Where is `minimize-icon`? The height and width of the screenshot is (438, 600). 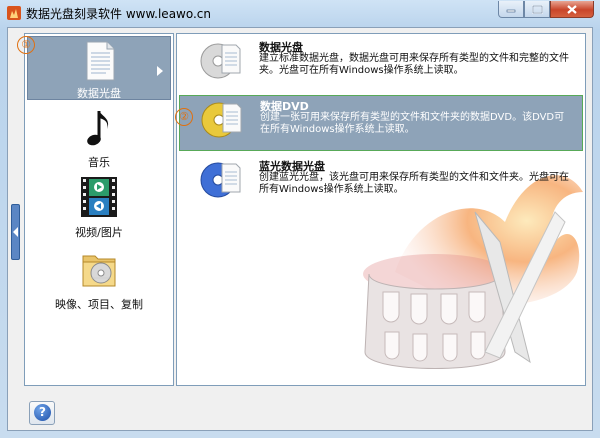
minimize-icon is located at coordinates (511, 11).